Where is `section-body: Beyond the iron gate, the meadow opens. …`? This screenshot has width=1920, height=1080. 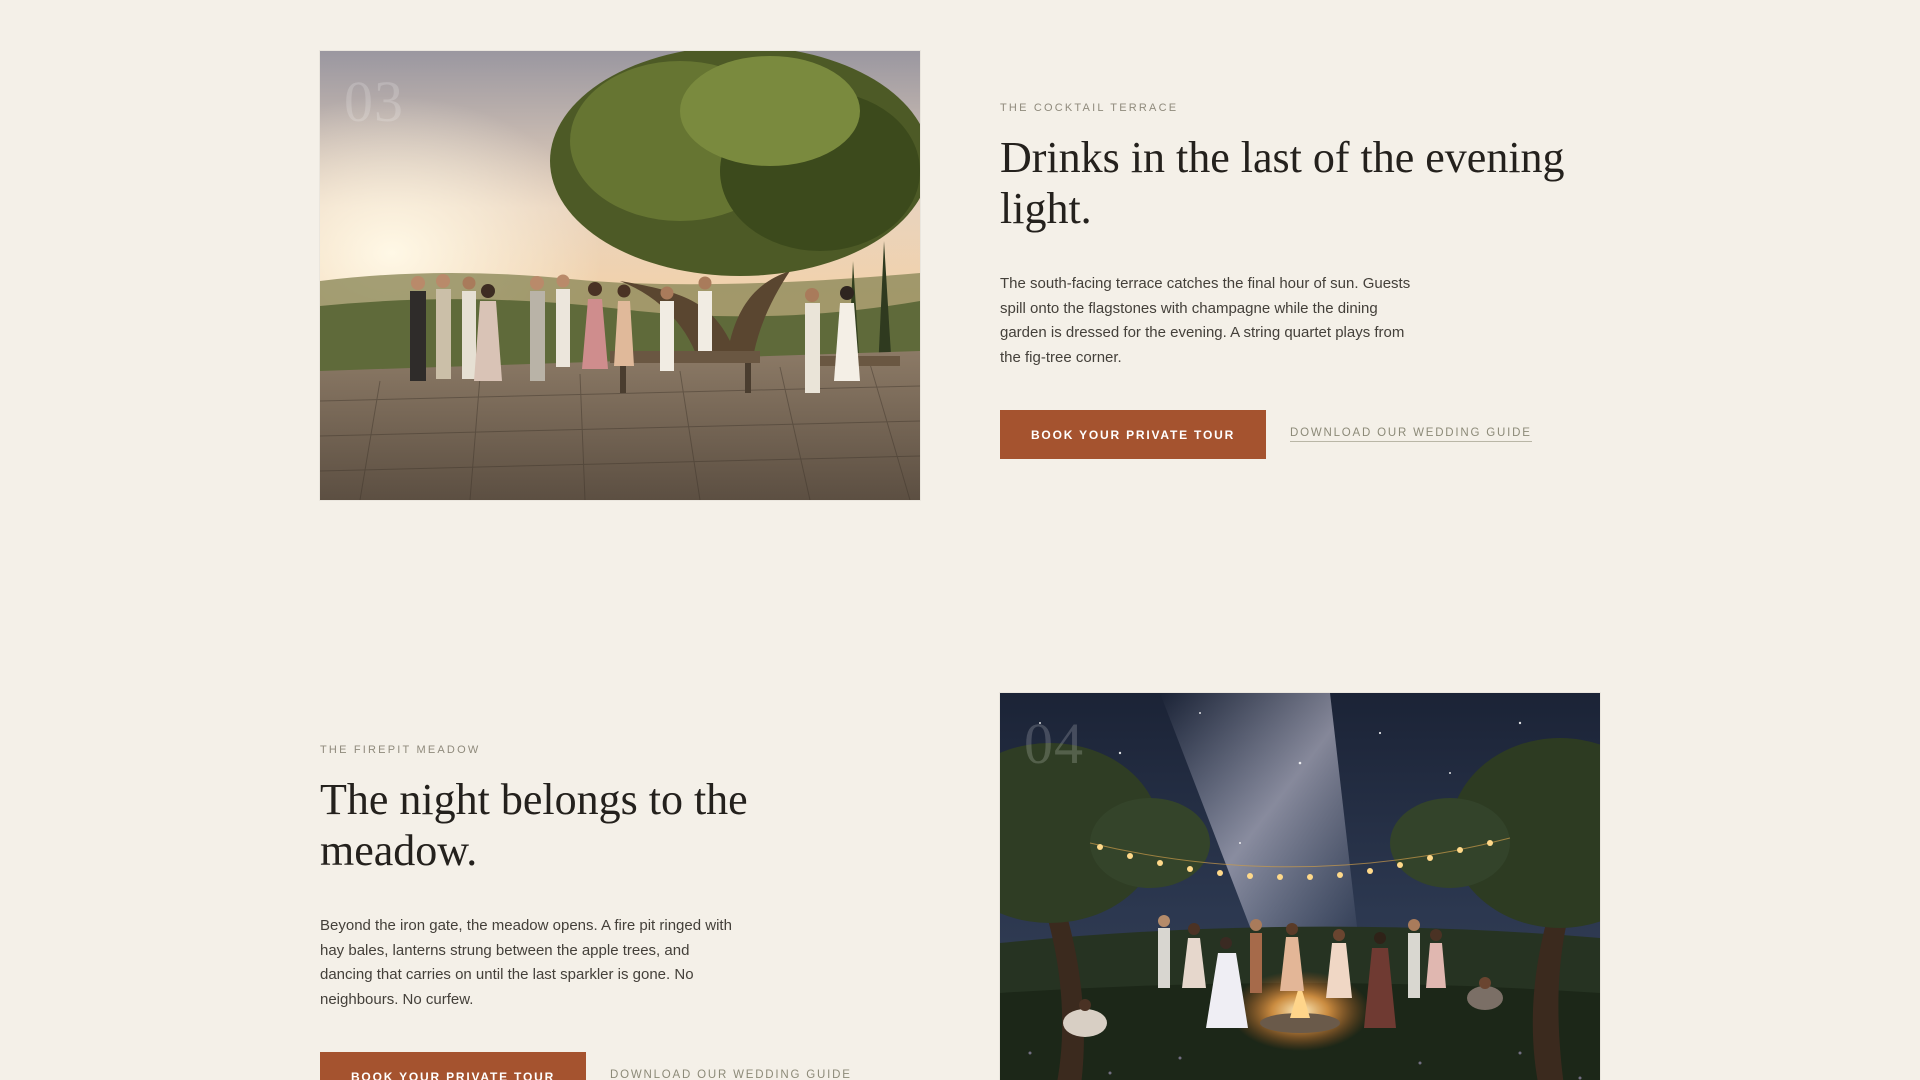 section-body: Beyond the iron gate, the meadow opens. … is located at coordinates (526, 962).